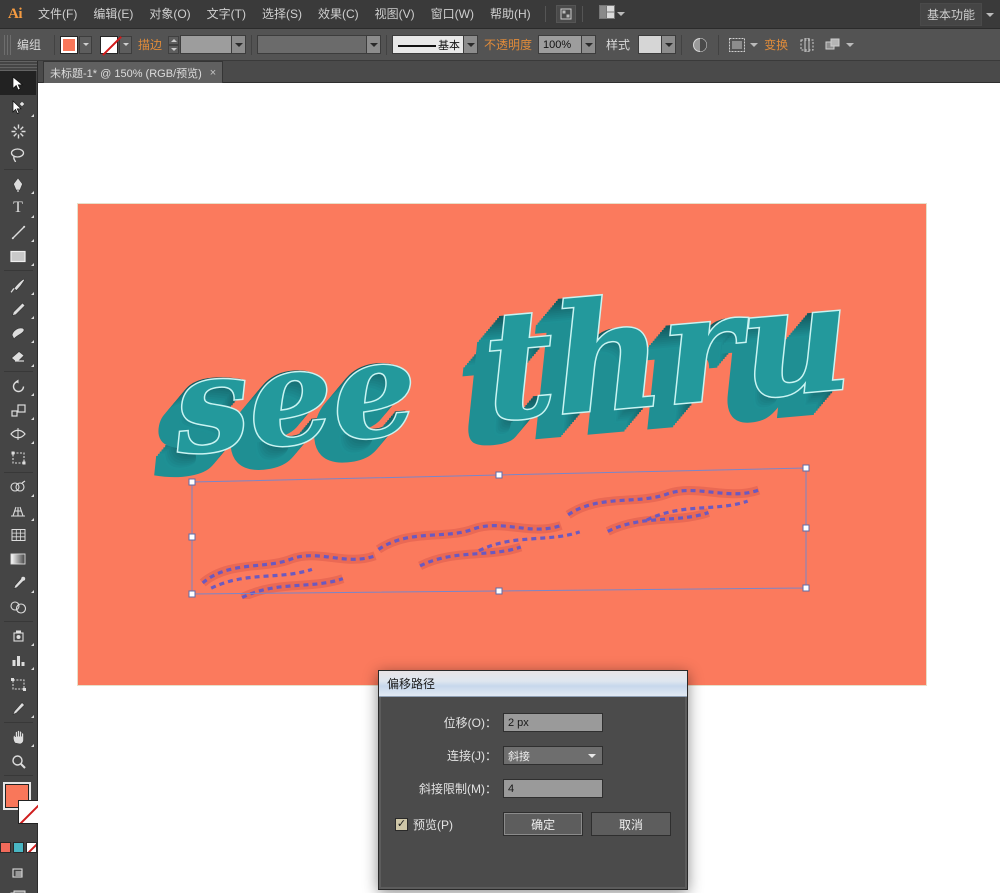  What do you see at coordinates (111, 45) in the screenshot?
I see `stroke-swatch` at bounding box center [111, 45].